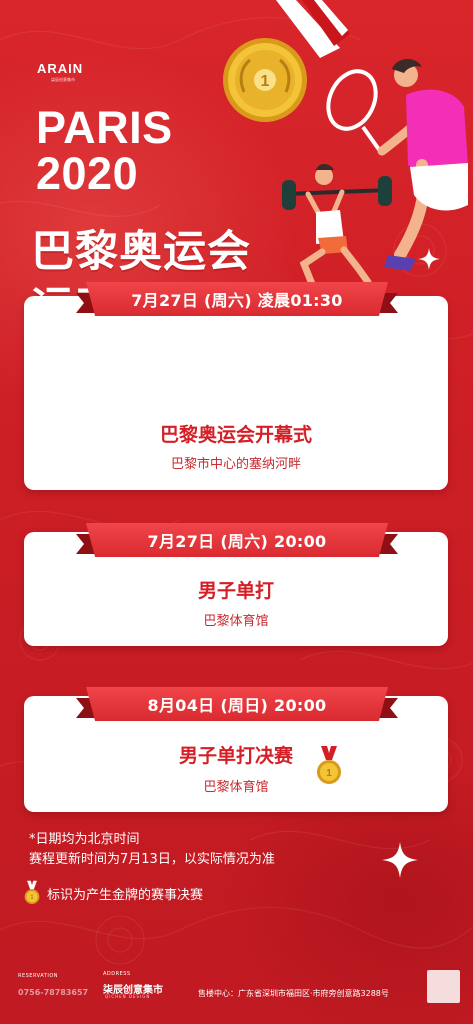 Image resolution: width=473 pixels, height=1024 pixels. I want to click on event-time-ribbon-3: 8月04日 (周日) 20:00, so click(232, 704).